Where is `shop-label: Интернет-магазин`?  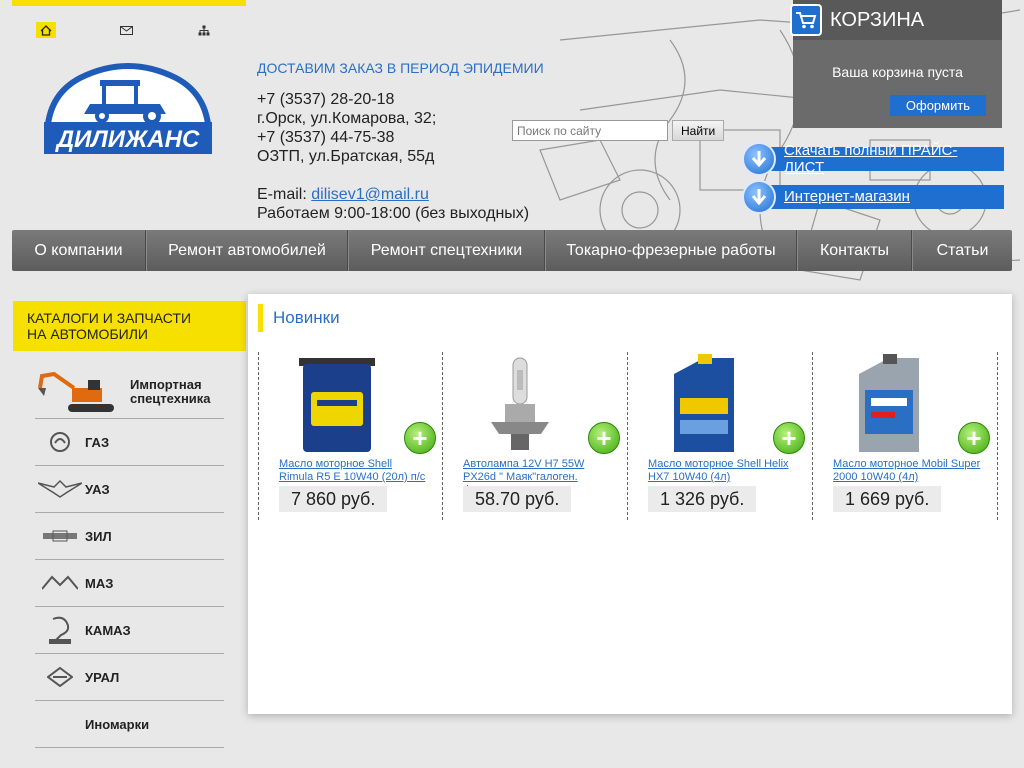 shop-label: Интернет-магазин is located at coordinates (847, 196).